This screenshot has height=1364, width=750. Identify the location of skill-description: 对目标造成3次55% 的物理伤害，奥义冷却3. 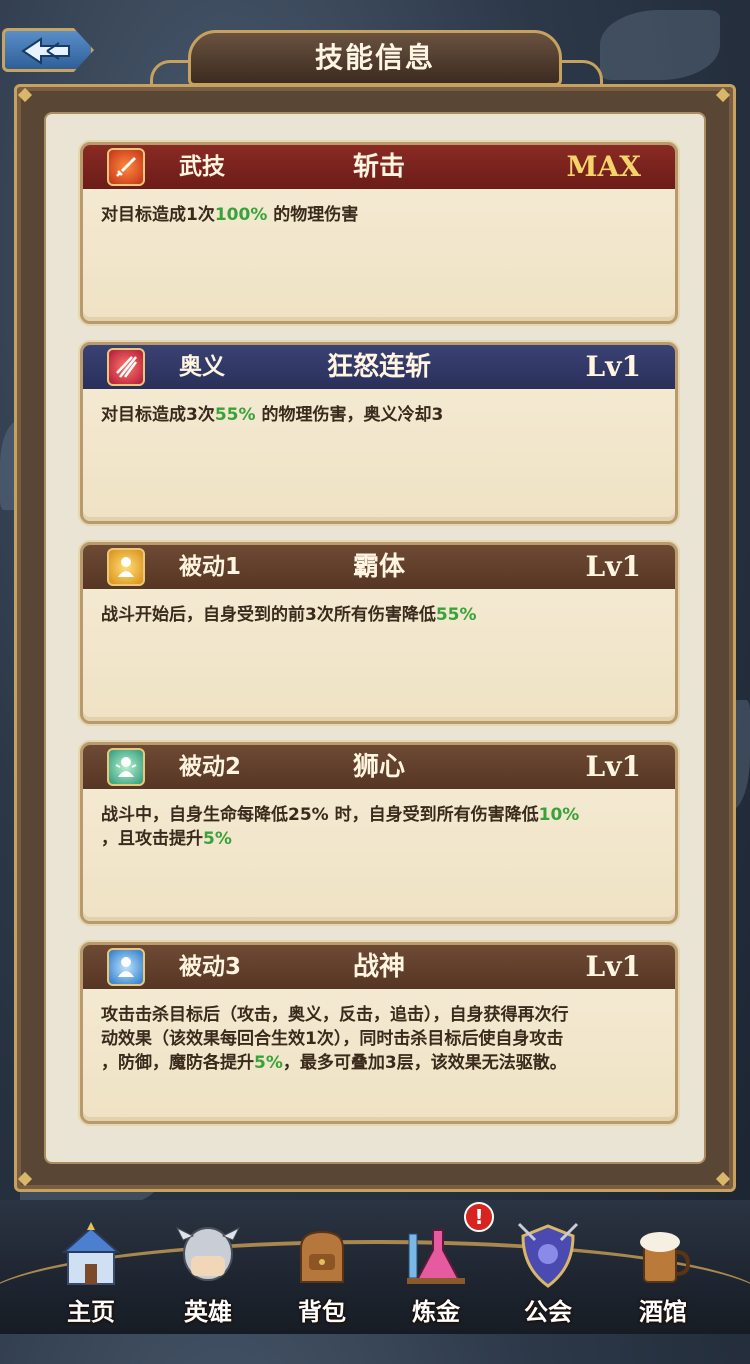
(379, 408).